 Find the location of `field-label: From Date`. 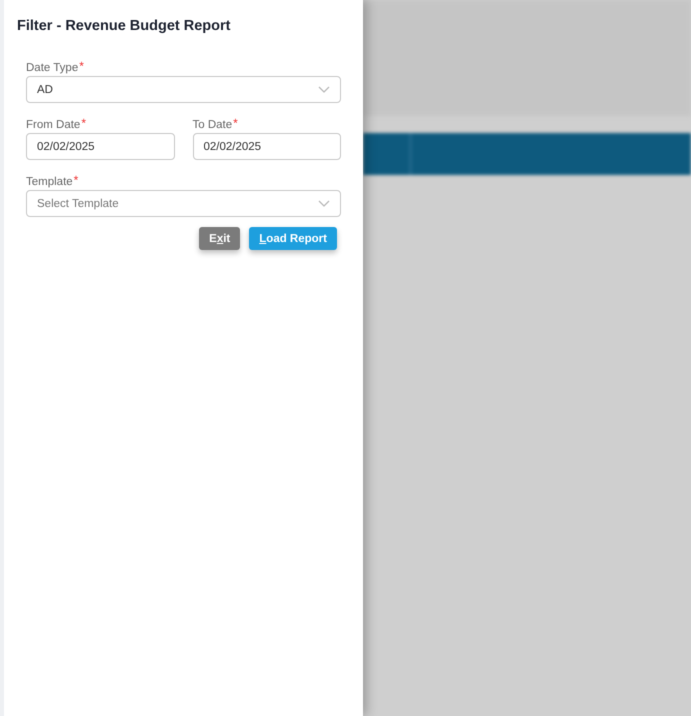

field-label: From Date is located at coordinates (53, 125).